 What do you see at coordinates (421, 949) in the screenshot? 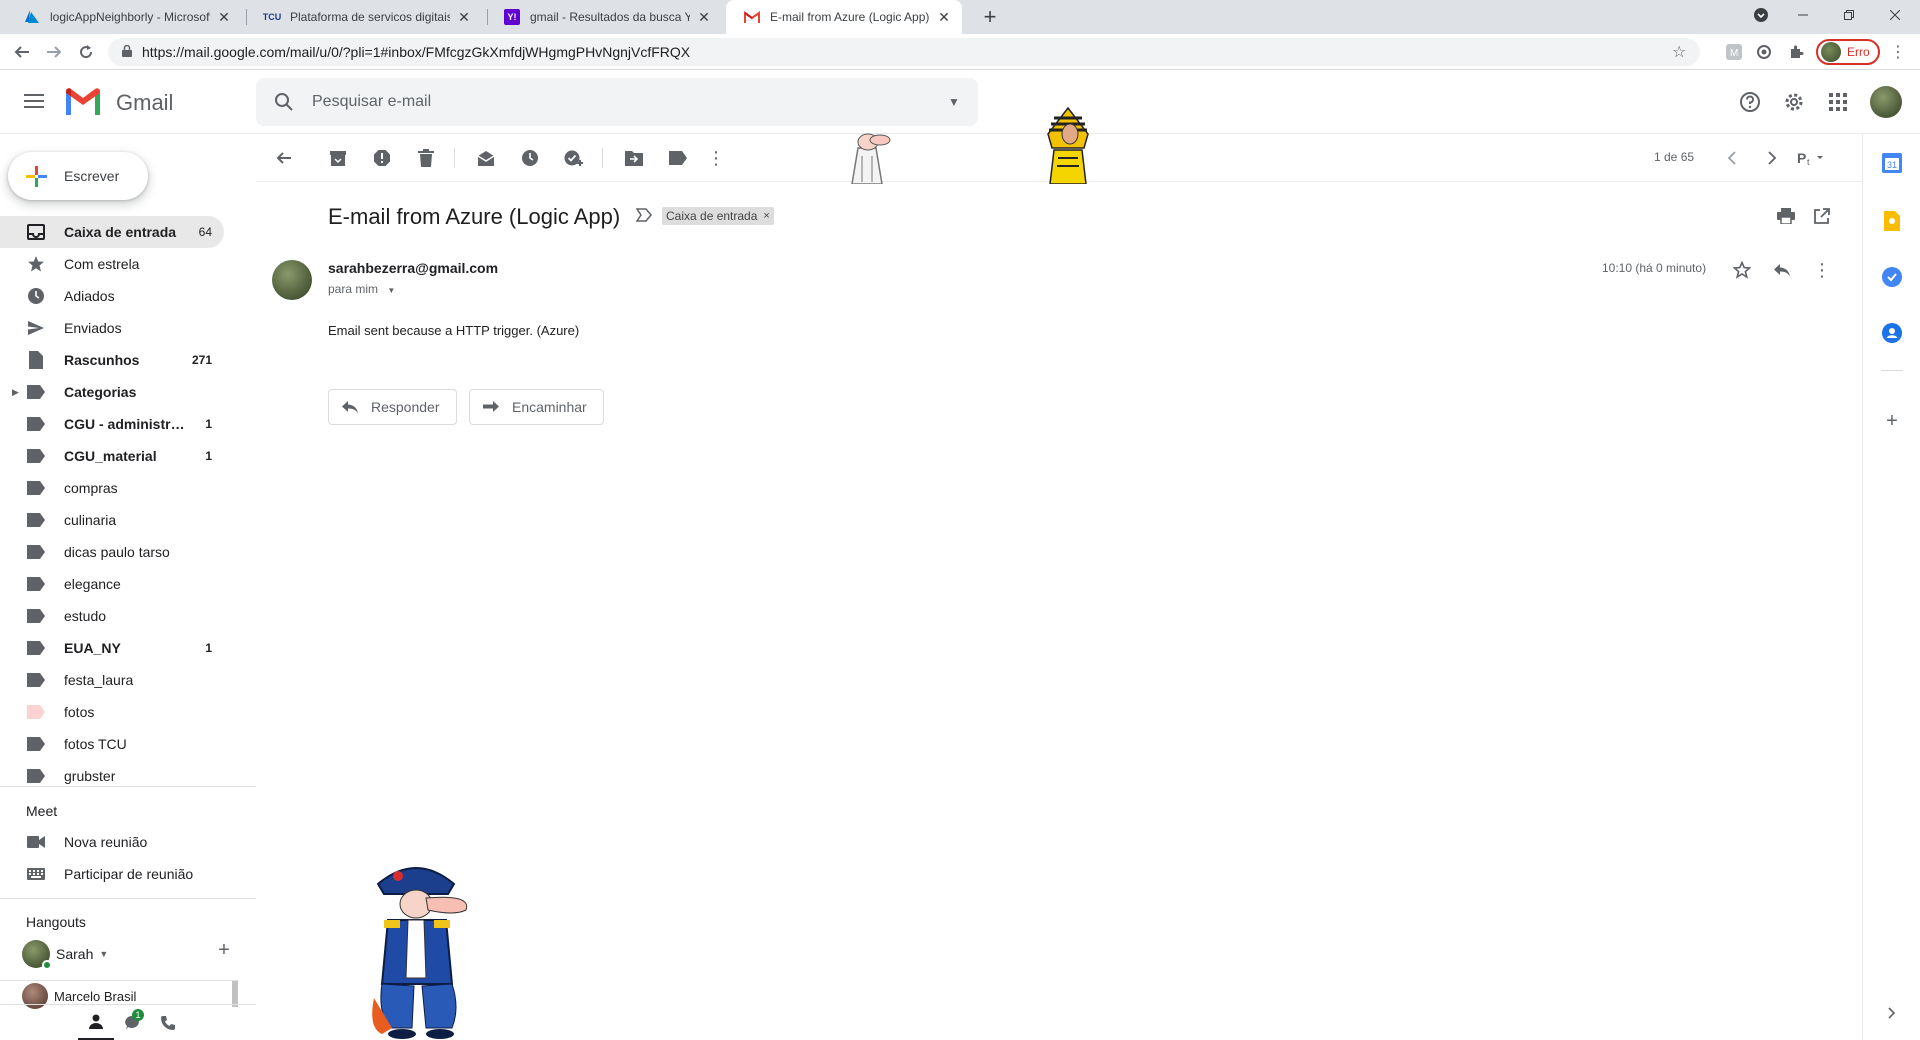
I see `theme-character-icon` at bounding box center [421, 949].